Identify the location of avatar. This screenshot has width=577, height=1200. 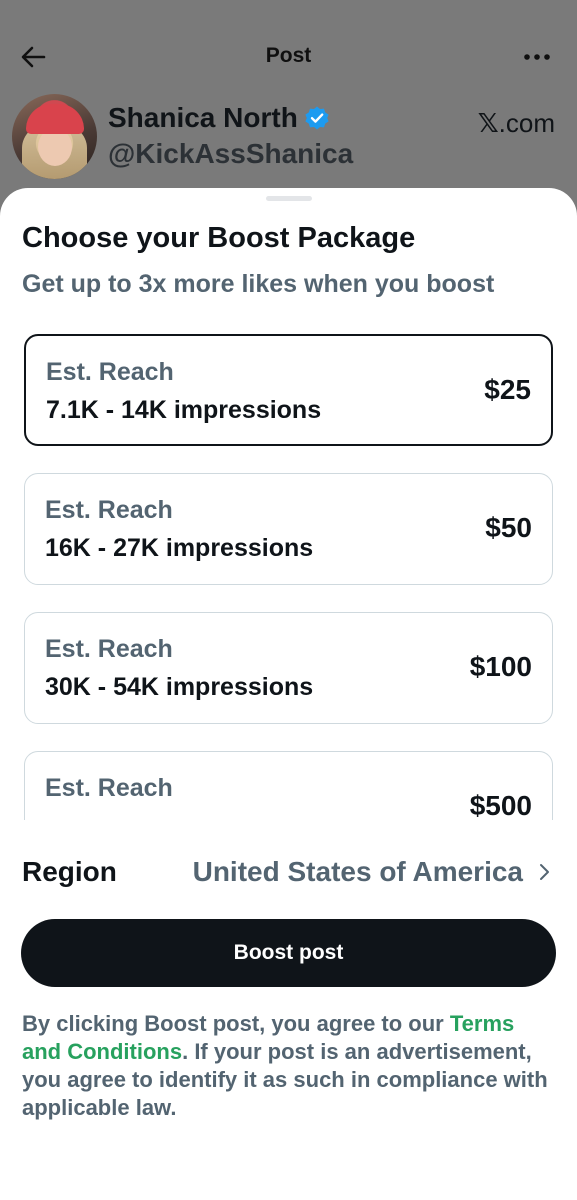
(54, 136).